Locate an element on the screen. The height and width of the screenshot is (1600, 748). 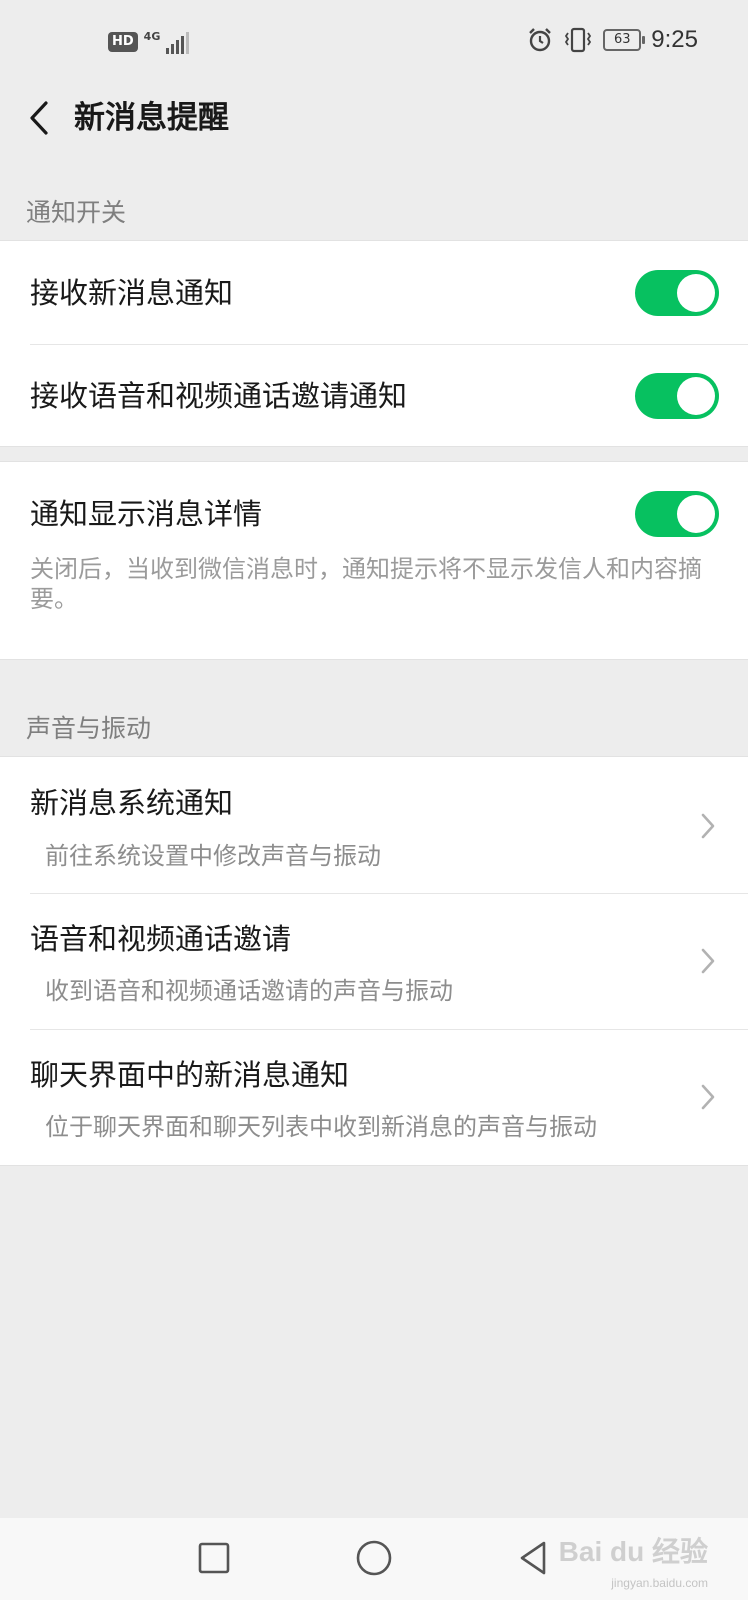
back-nav-button is located at coordinates (534, 1558).